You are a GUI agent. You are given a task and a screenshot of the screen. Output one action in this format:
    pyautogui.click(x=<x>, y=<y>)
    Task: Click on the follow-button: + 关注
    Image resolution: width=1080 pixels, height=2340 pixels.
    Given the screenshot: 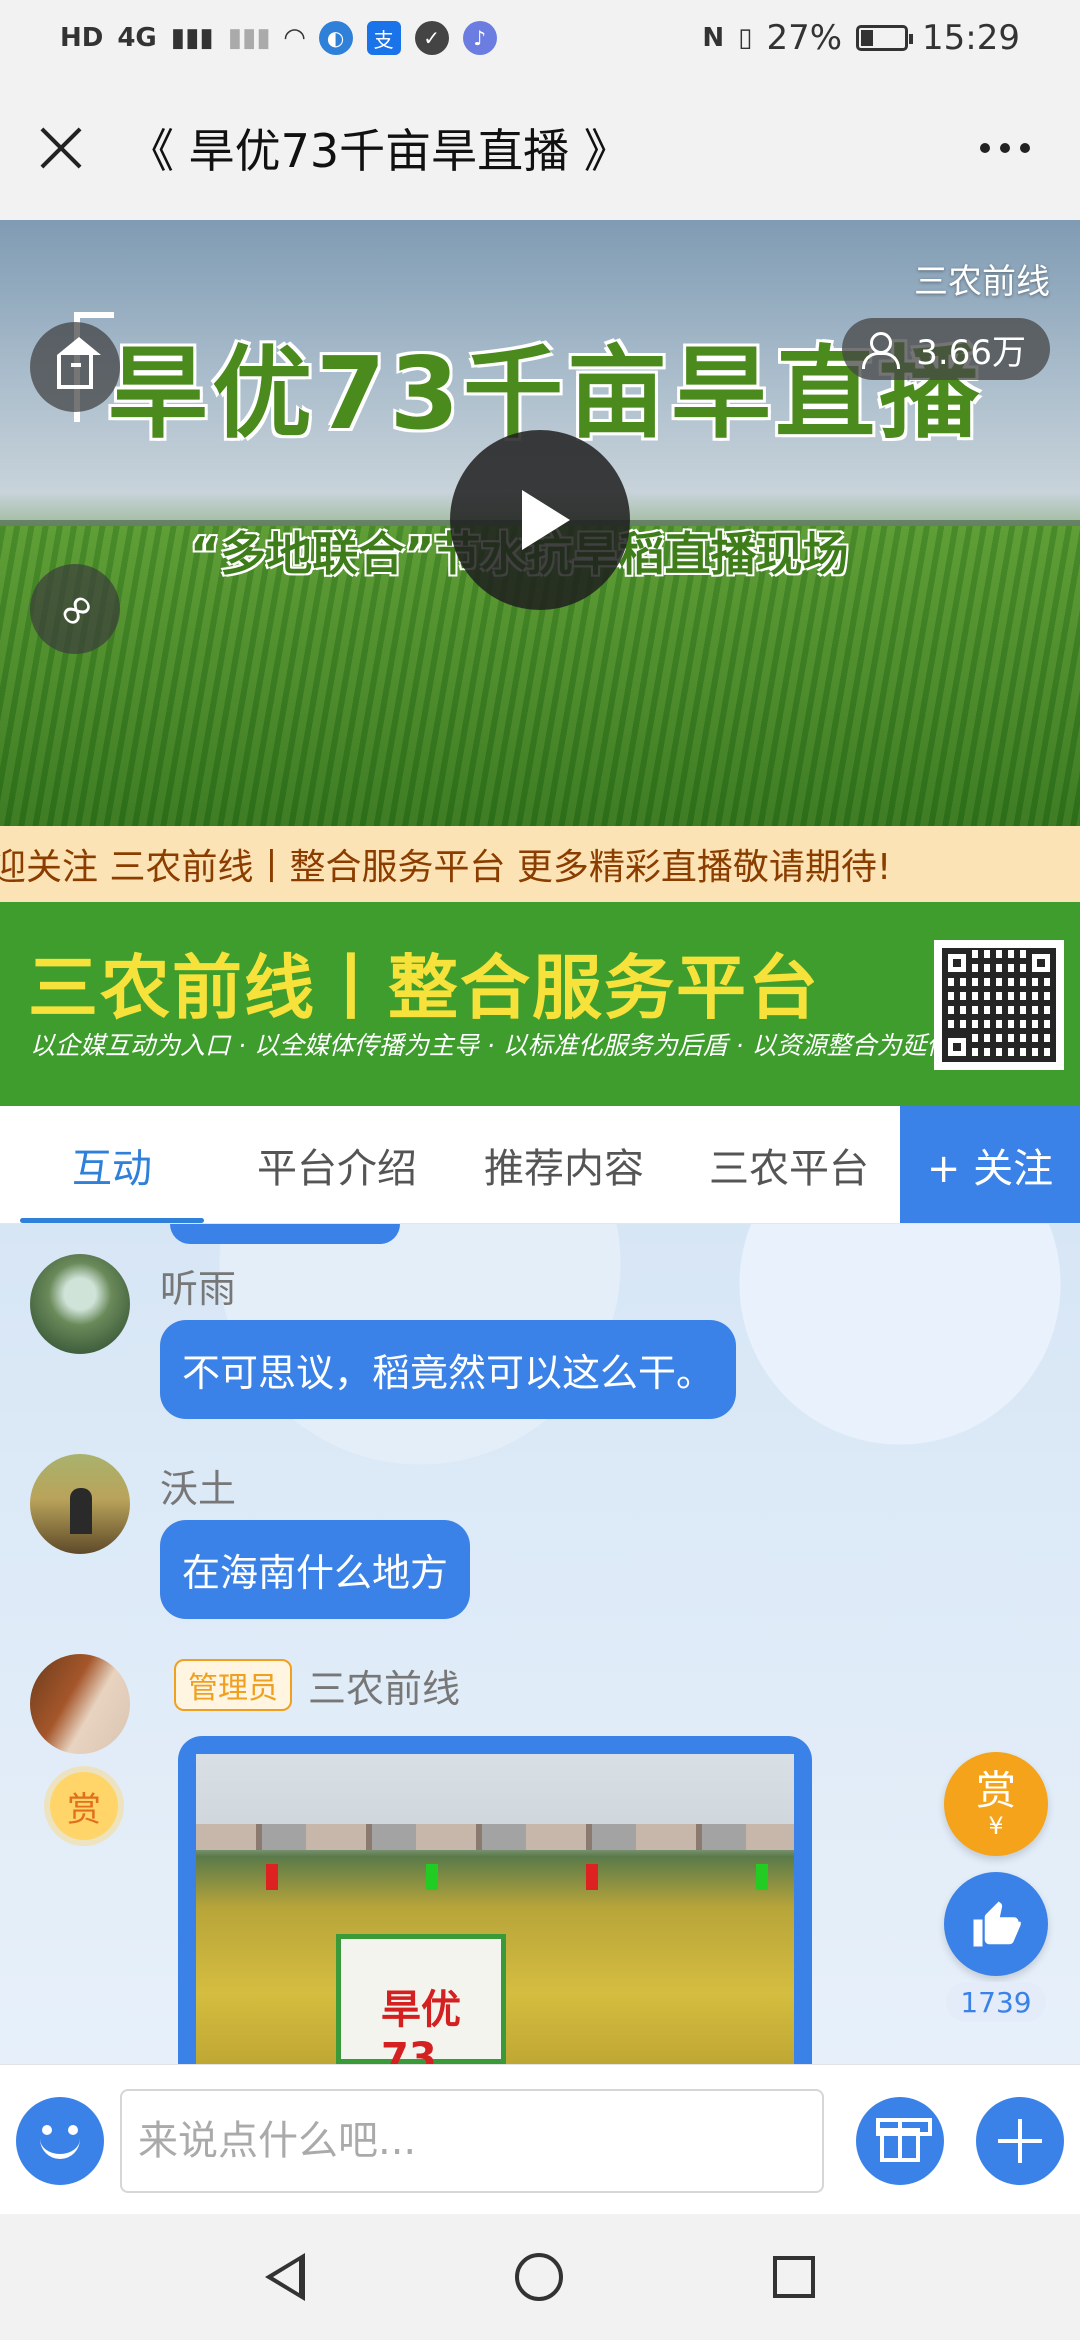 What is the action you would take?
    pyautogui.click(x=990, y=1164)
    